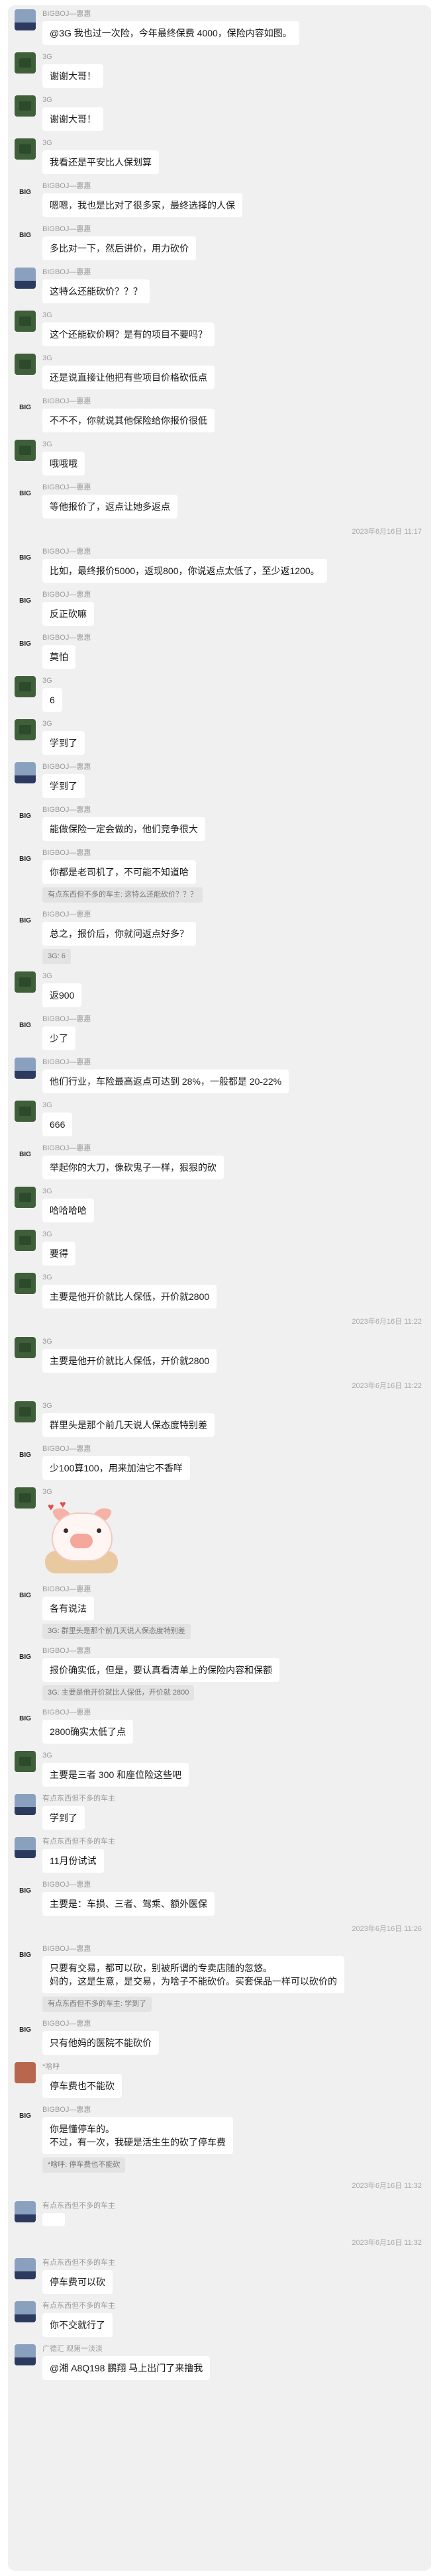 The height and width of the screenshot is (2576, 439). What do you see at coordinates (73, 1861) in the screenshot?
I see `message-bubble: 11月份试试` at bounding box center [73, 1861].